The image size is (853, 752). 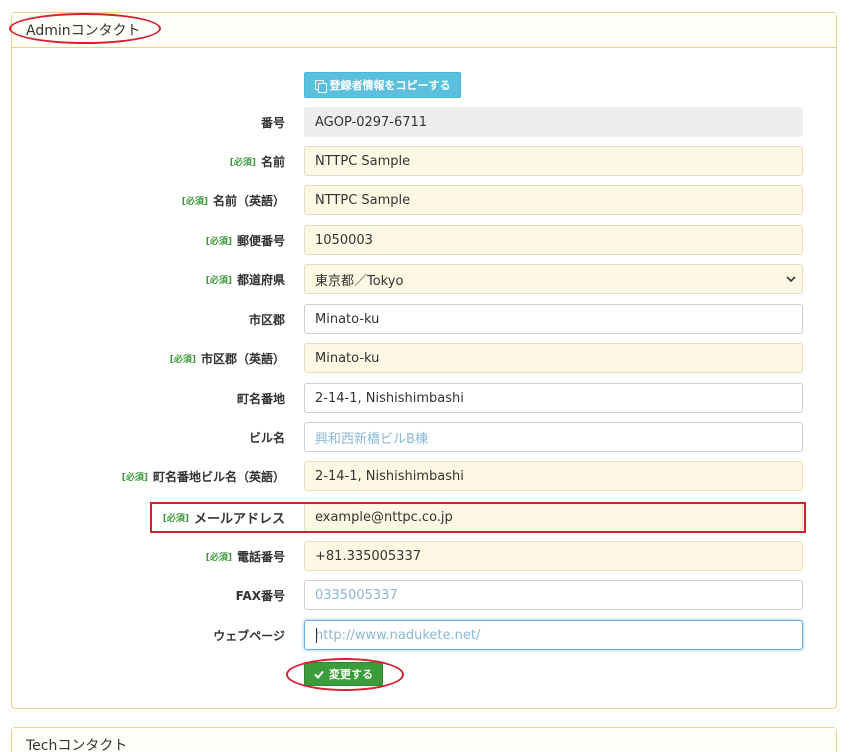 What do you see at coordinates (553, 635) in the screenshot?
I see `webpage-input: http://www.nadukete.net/` at bounding box center [553, 635].